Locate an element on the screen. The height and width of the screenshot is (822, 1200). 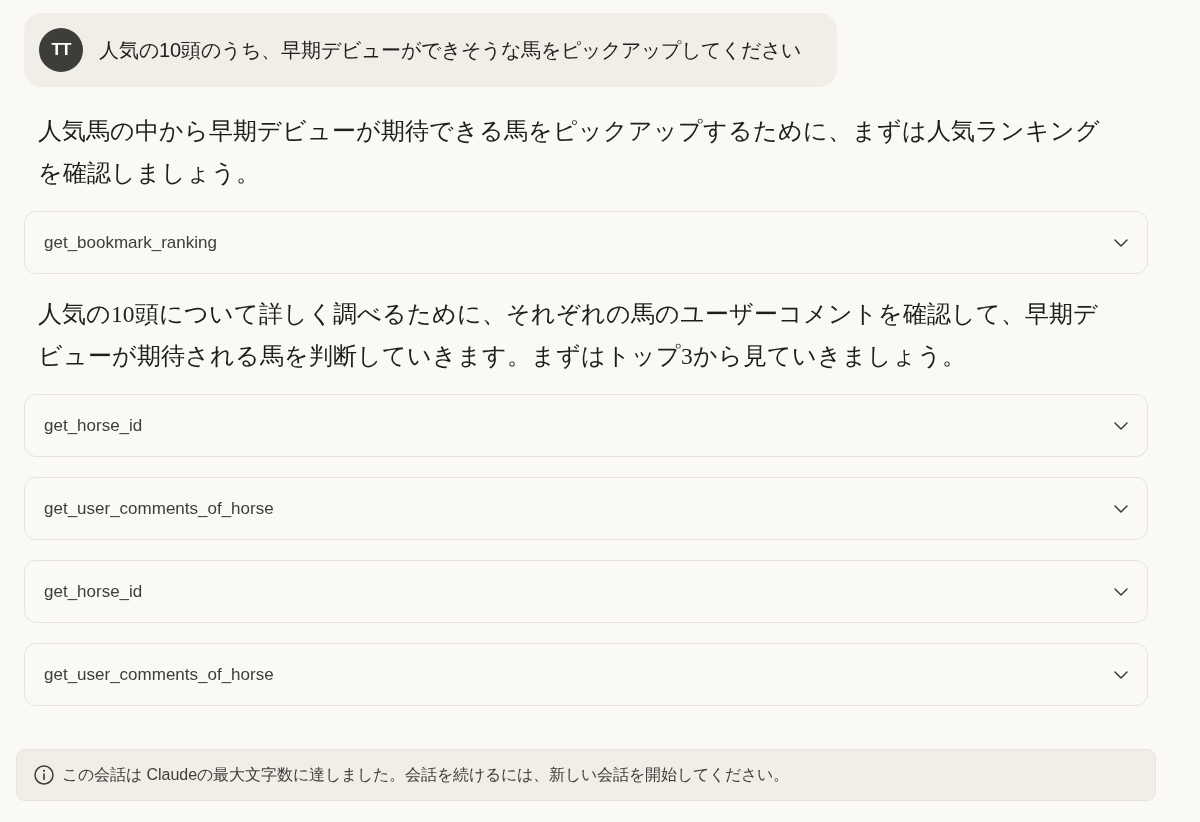
assistant-message-text: 人気の10頭について詳しく調べるために、それぞれの馬のユーザーコメントを確認して、早期デビューが期待される馬を判断していきます。まずはトップ3から見ていきましょう。 is located at coordinates (568, 335).